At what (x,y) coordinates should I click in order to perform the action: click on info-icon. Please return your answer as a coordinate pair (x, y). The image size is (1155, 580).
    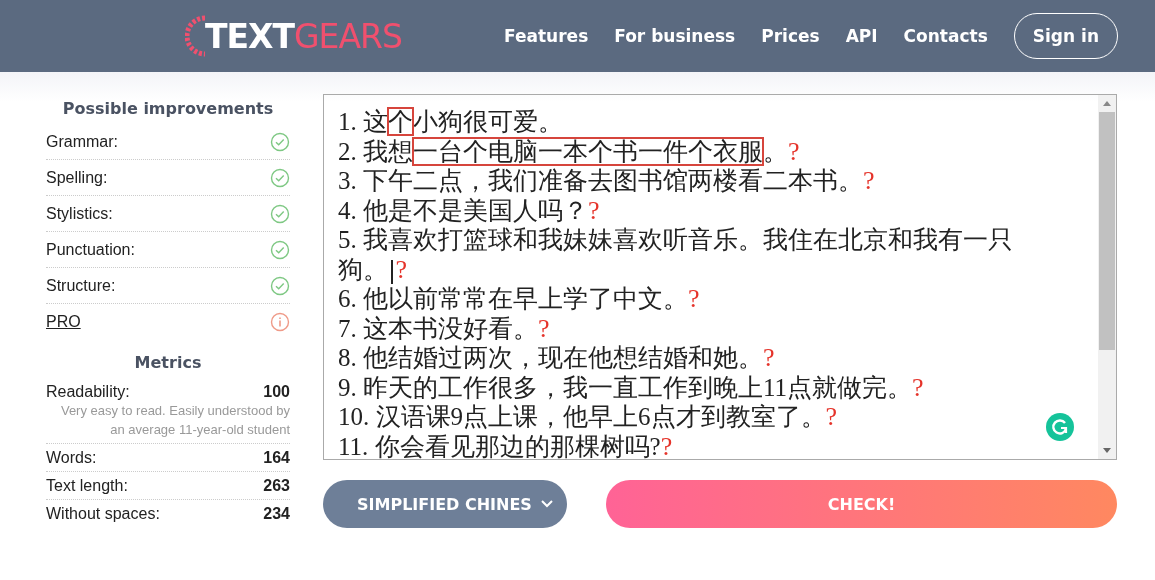
    Looking at the image, I should click on (280, 321).